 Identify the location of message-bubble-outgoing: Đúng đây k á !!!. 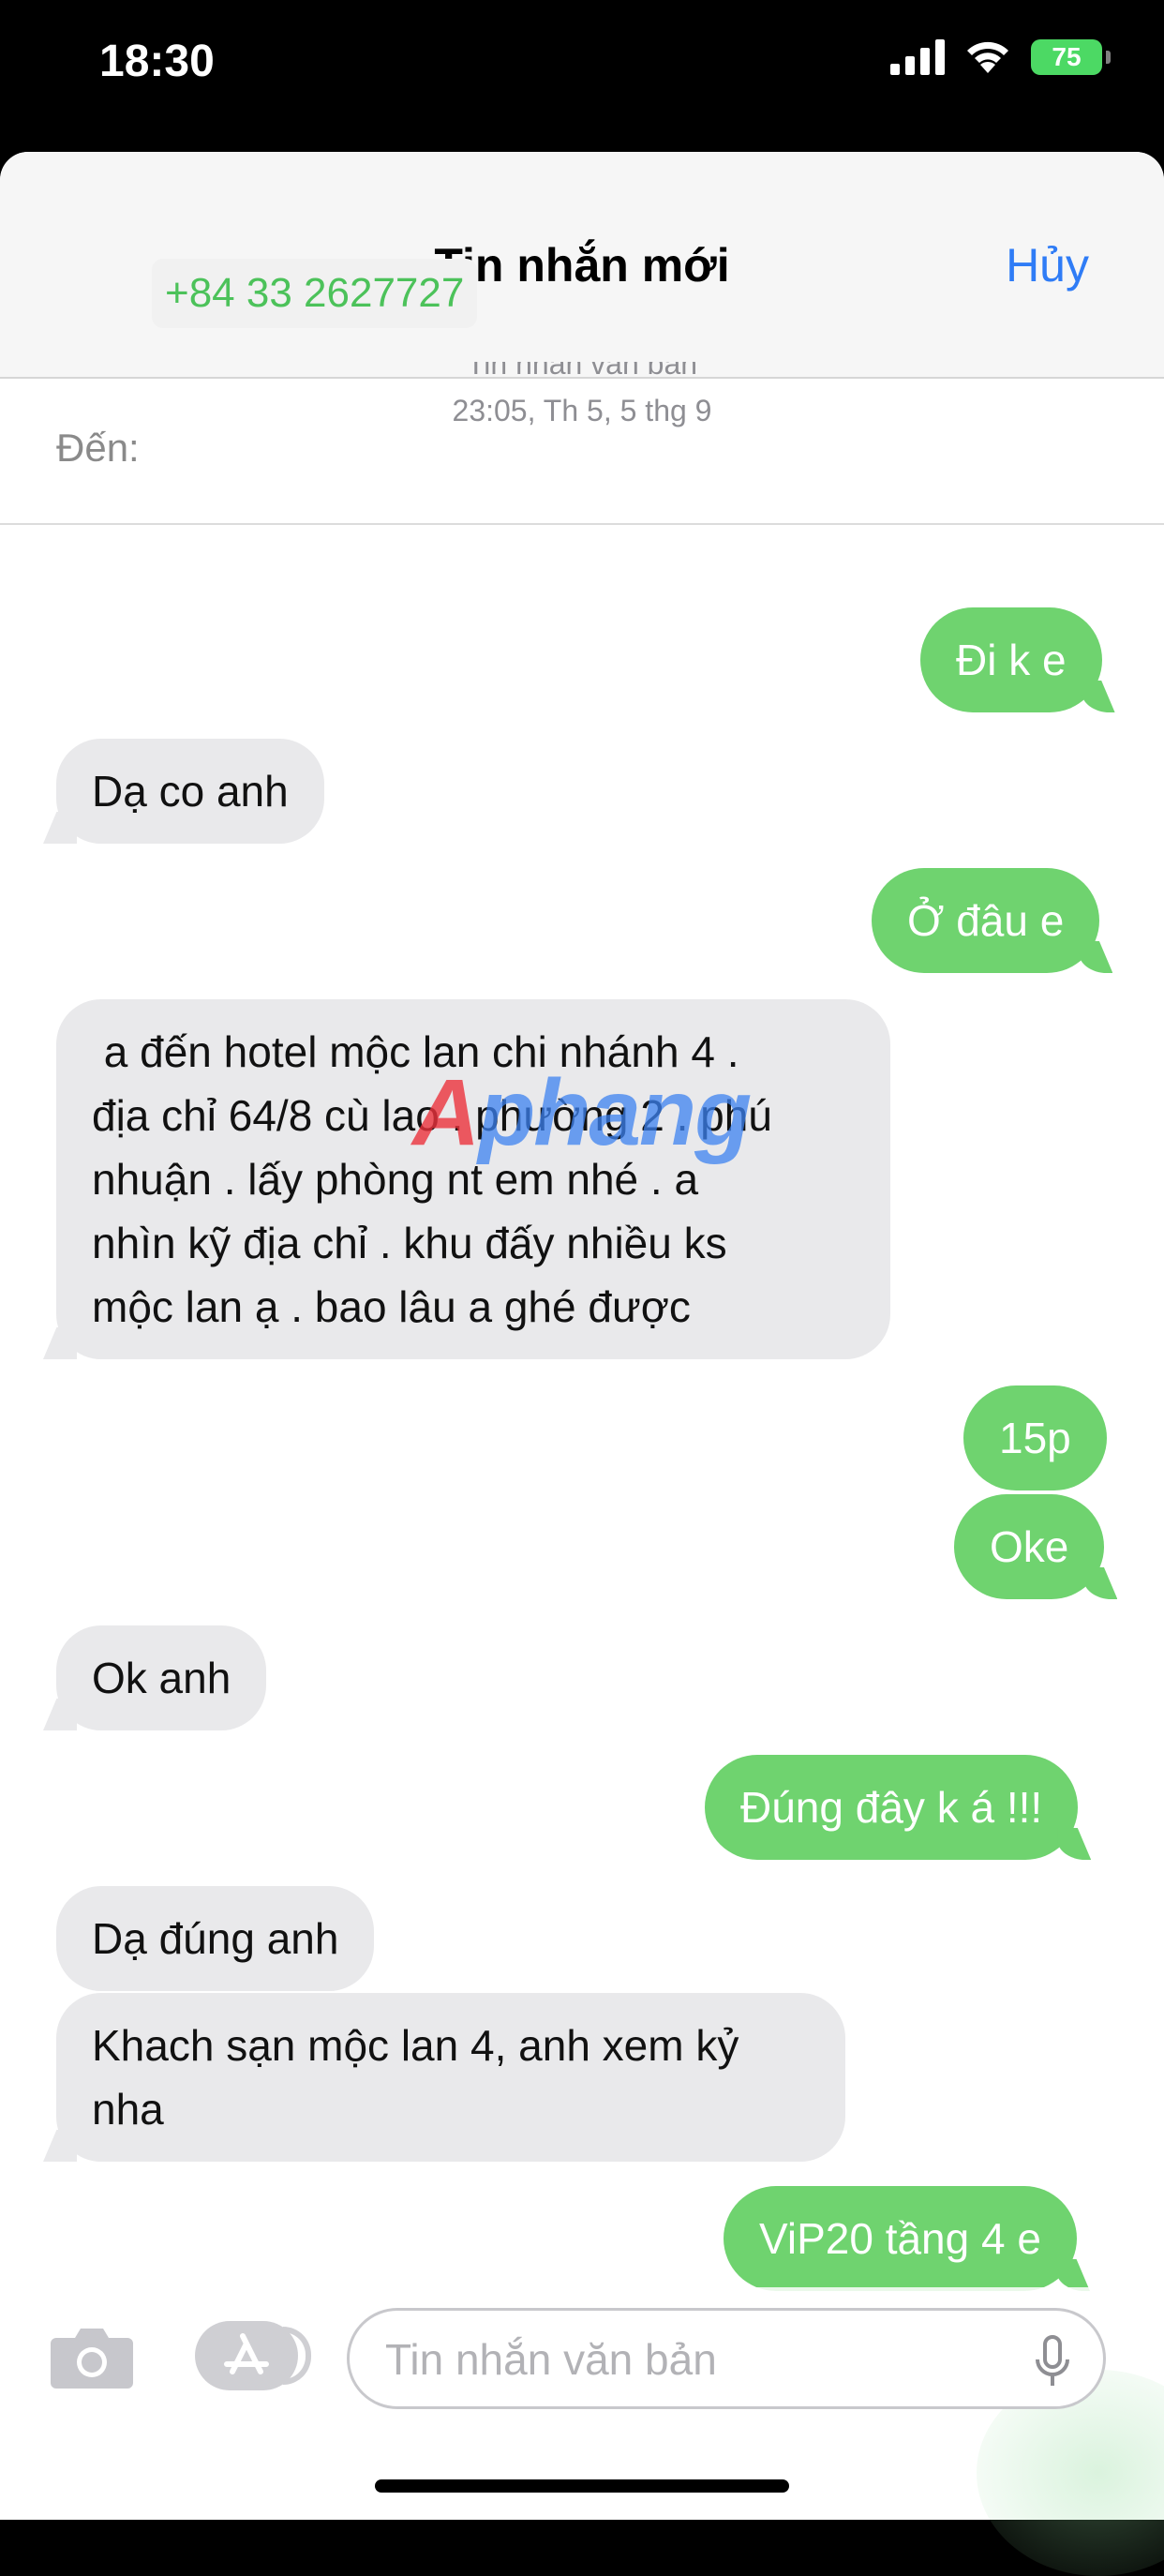
(892, 1808).